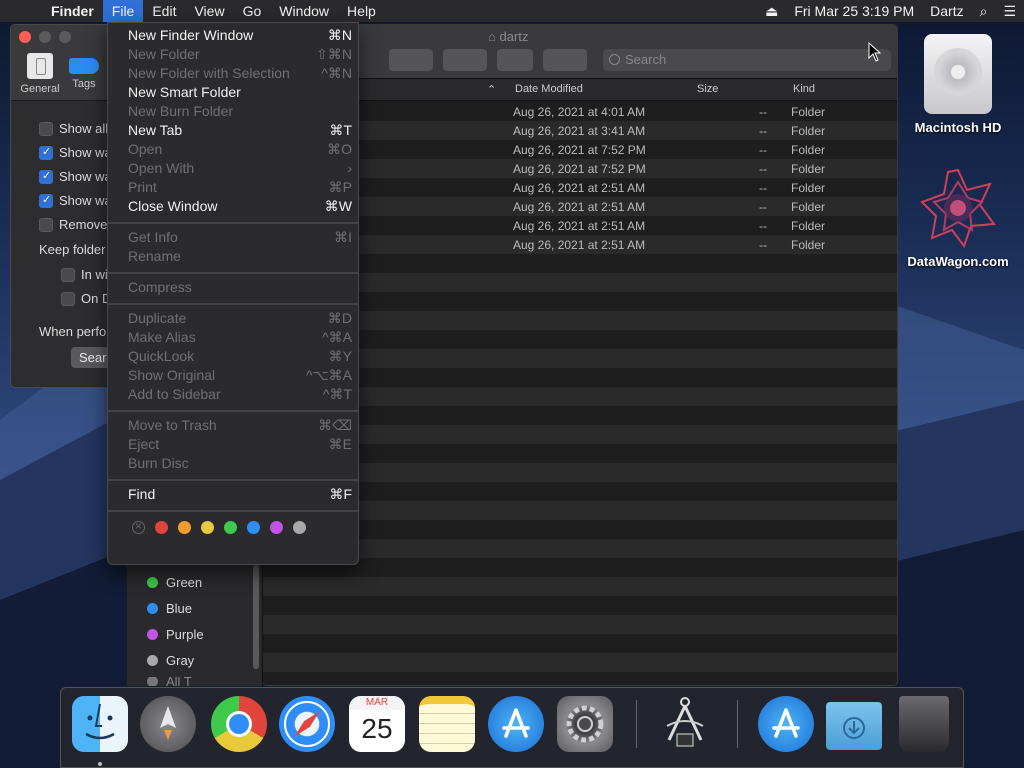 Image resolution: width=1024 pixels, height=768 pixels. What do you see at coordinates (854, 11) in the screenshot?
I see `clock: Fri Mar 25 3:19 PM` at bounding box center [854, 11].